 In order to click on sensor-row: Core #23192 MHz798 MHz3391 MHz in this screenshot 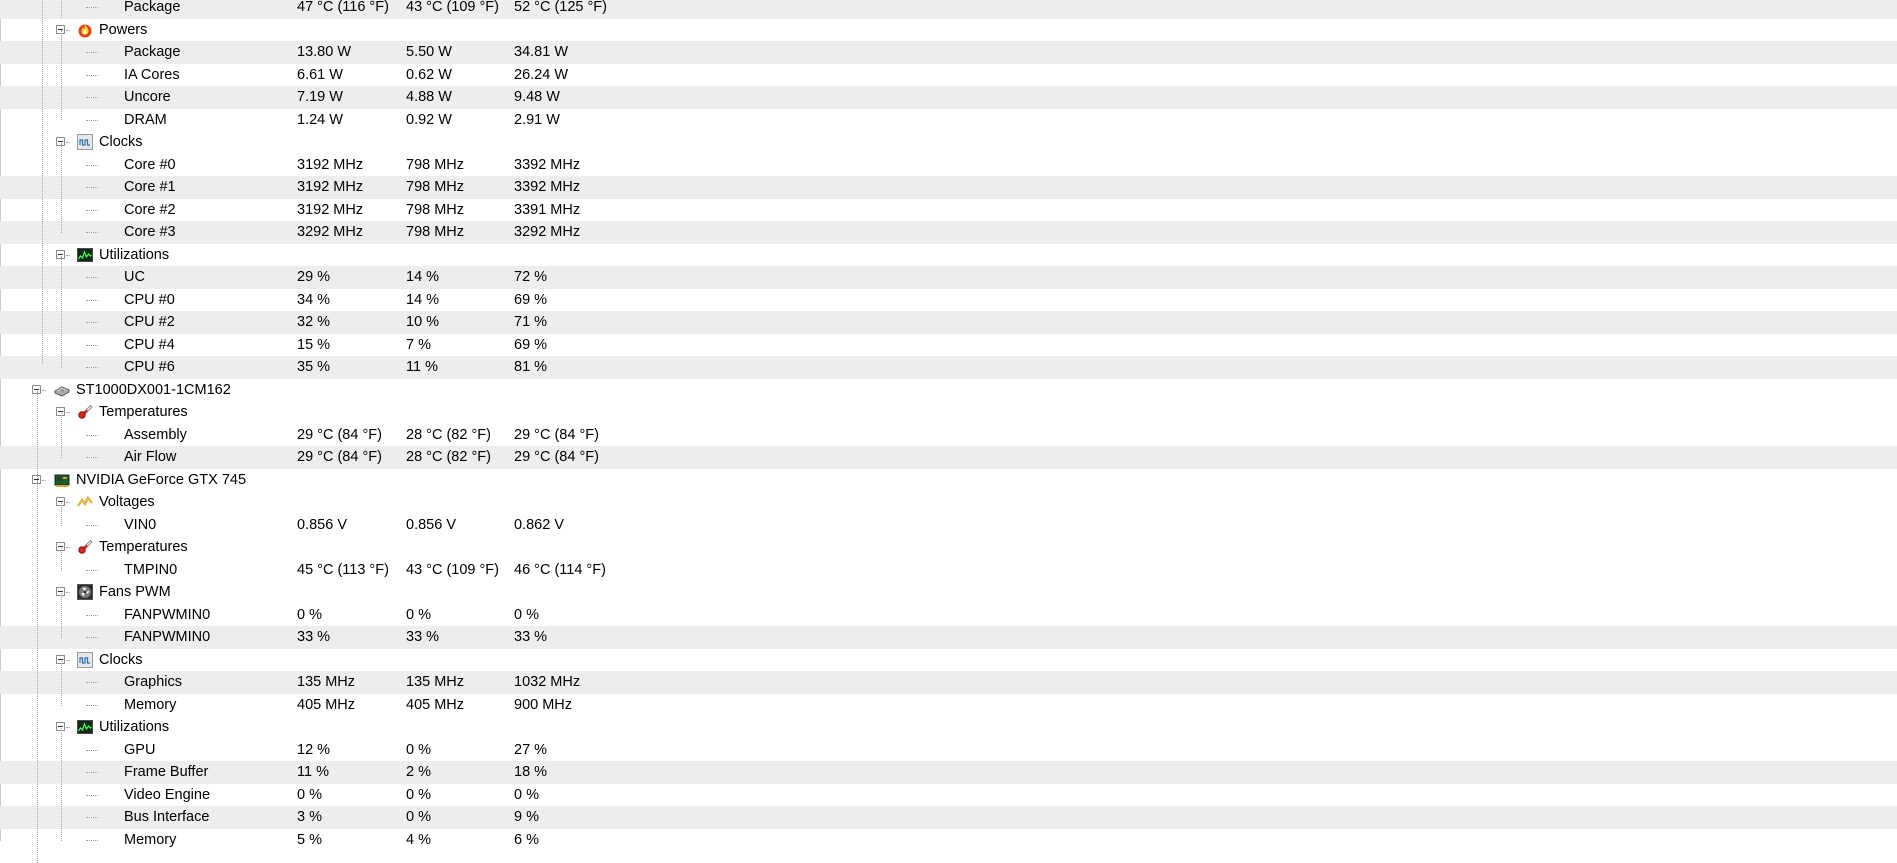, I will do `click(948, 210)`.